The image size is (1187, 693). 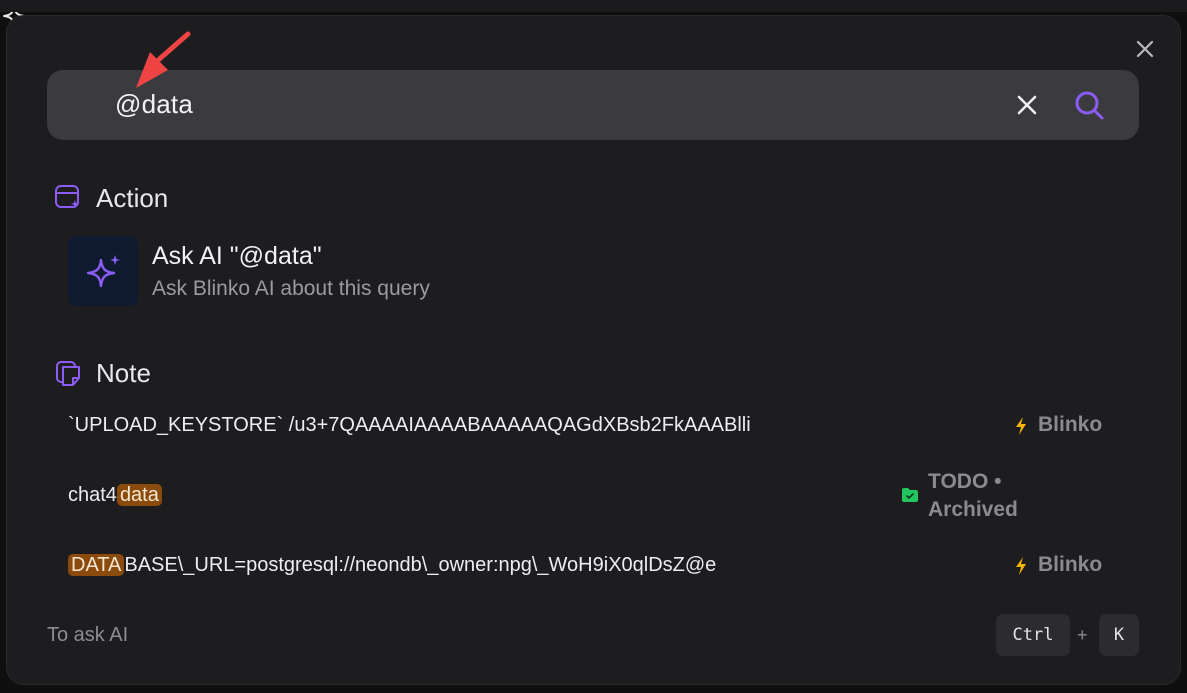 What do you see at coordinates (291, 288) in the screenshot?
I see `ask-ai-subtitle: Ask Blinko AI about this query` at bounding box center [291, 288].